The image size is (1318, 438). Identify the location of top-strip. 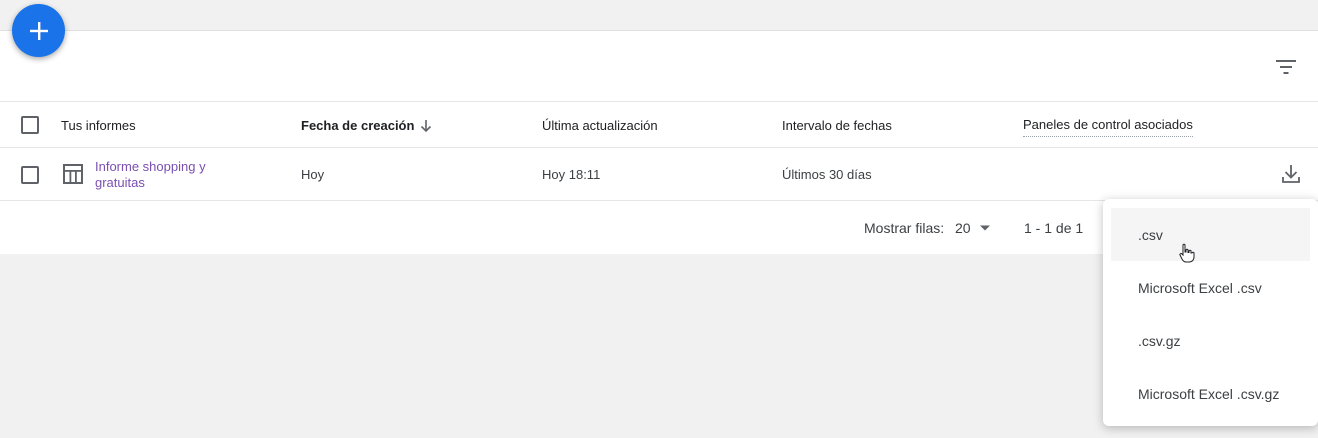
(659, 15).